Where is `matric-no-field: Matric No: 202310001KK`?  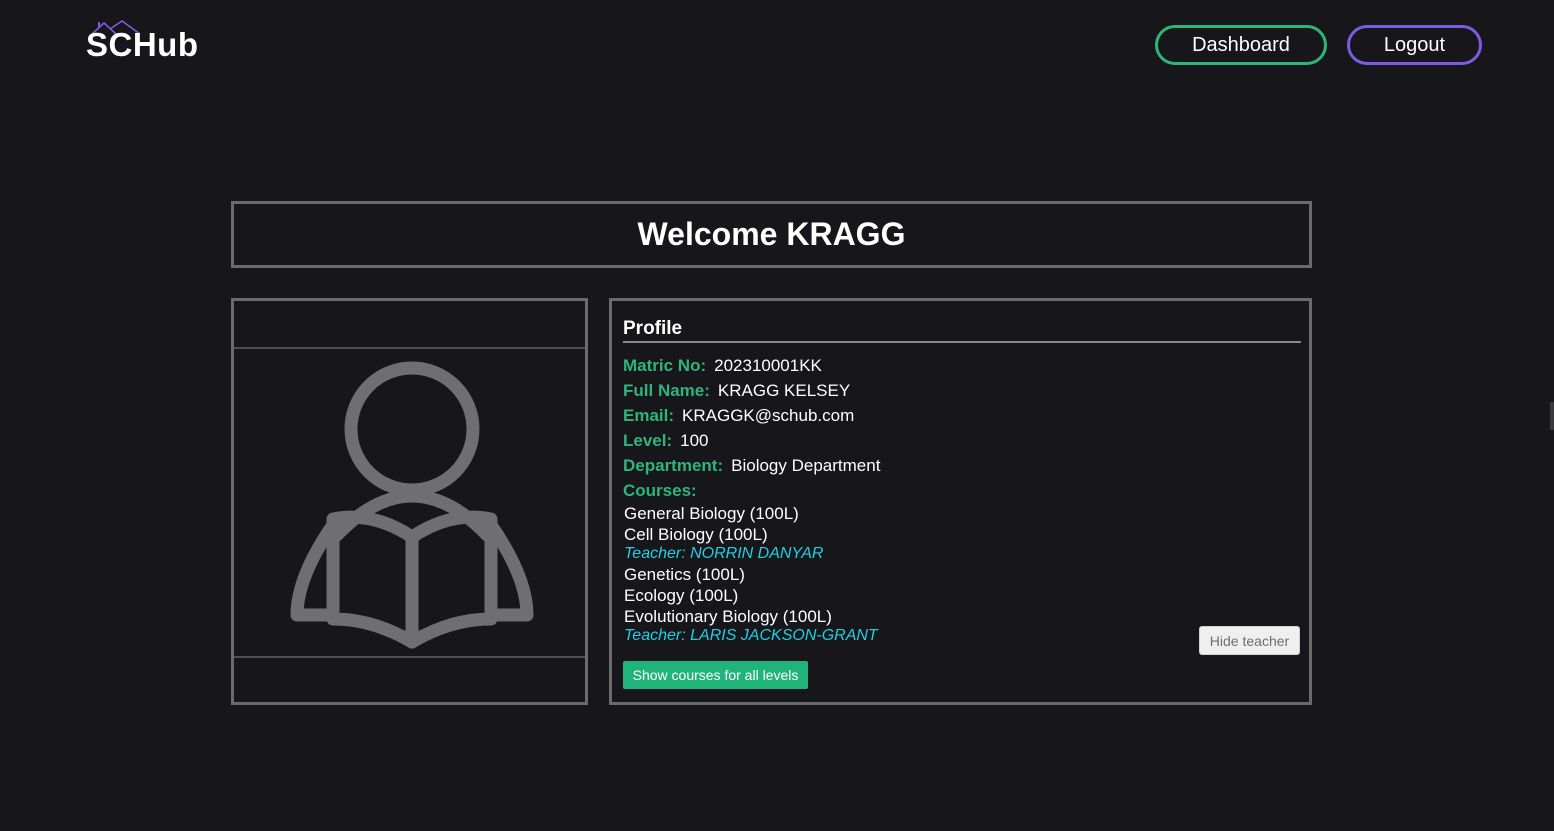
matric-no-field: Matric No: 202310001KK is located at coordinates (722, 366).